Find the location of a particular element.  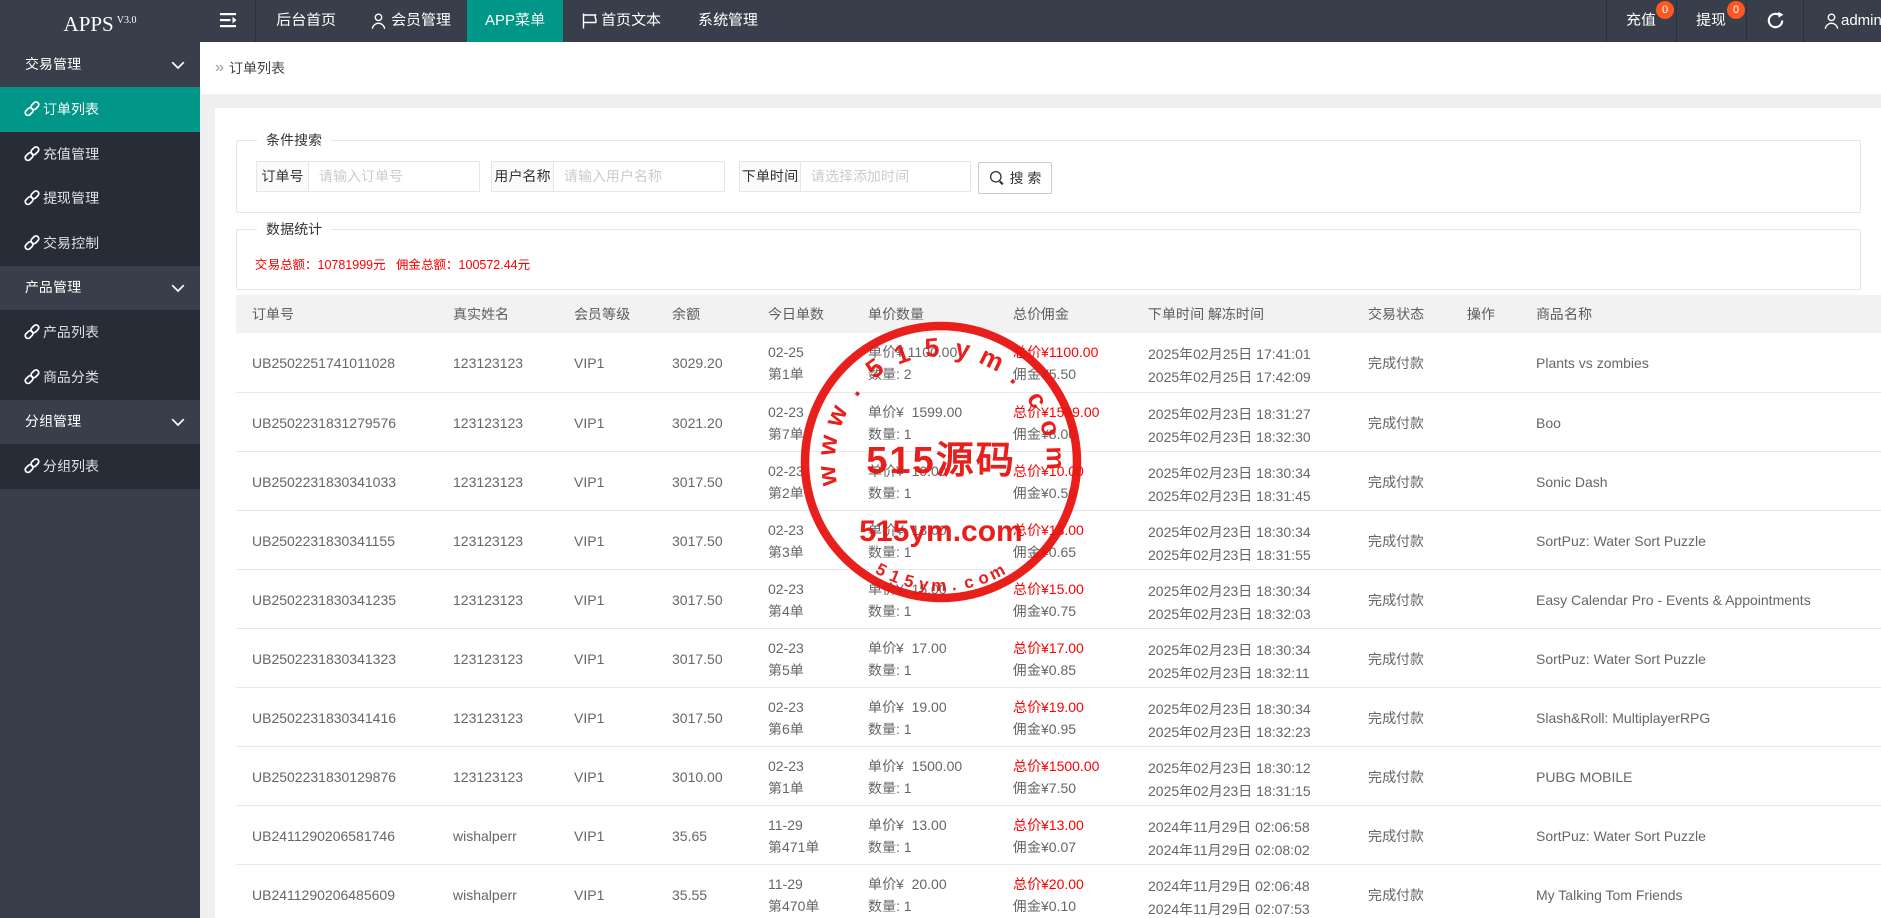

svg-text: o is located at coordinates (1050, 428).